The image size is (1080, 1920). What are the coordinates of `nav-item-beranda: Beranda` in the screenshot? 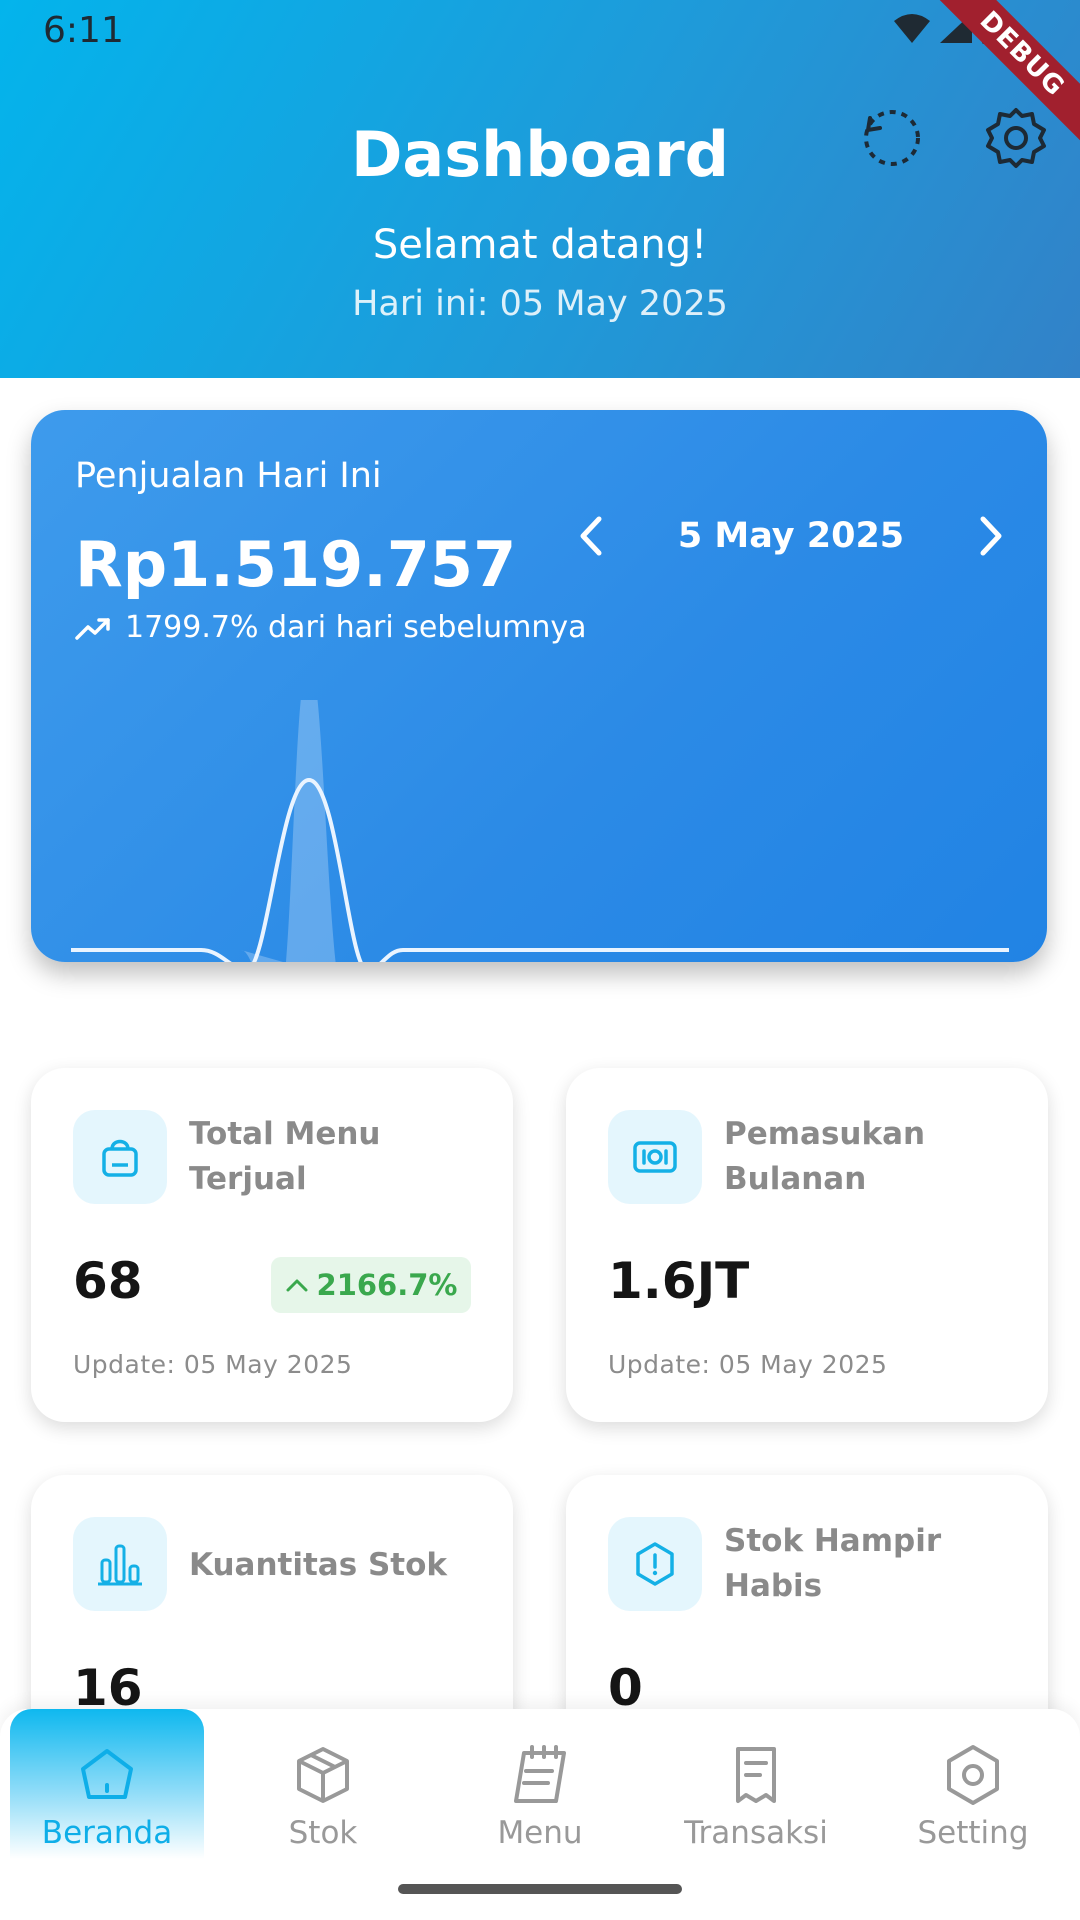 It's located at (107, 1784).